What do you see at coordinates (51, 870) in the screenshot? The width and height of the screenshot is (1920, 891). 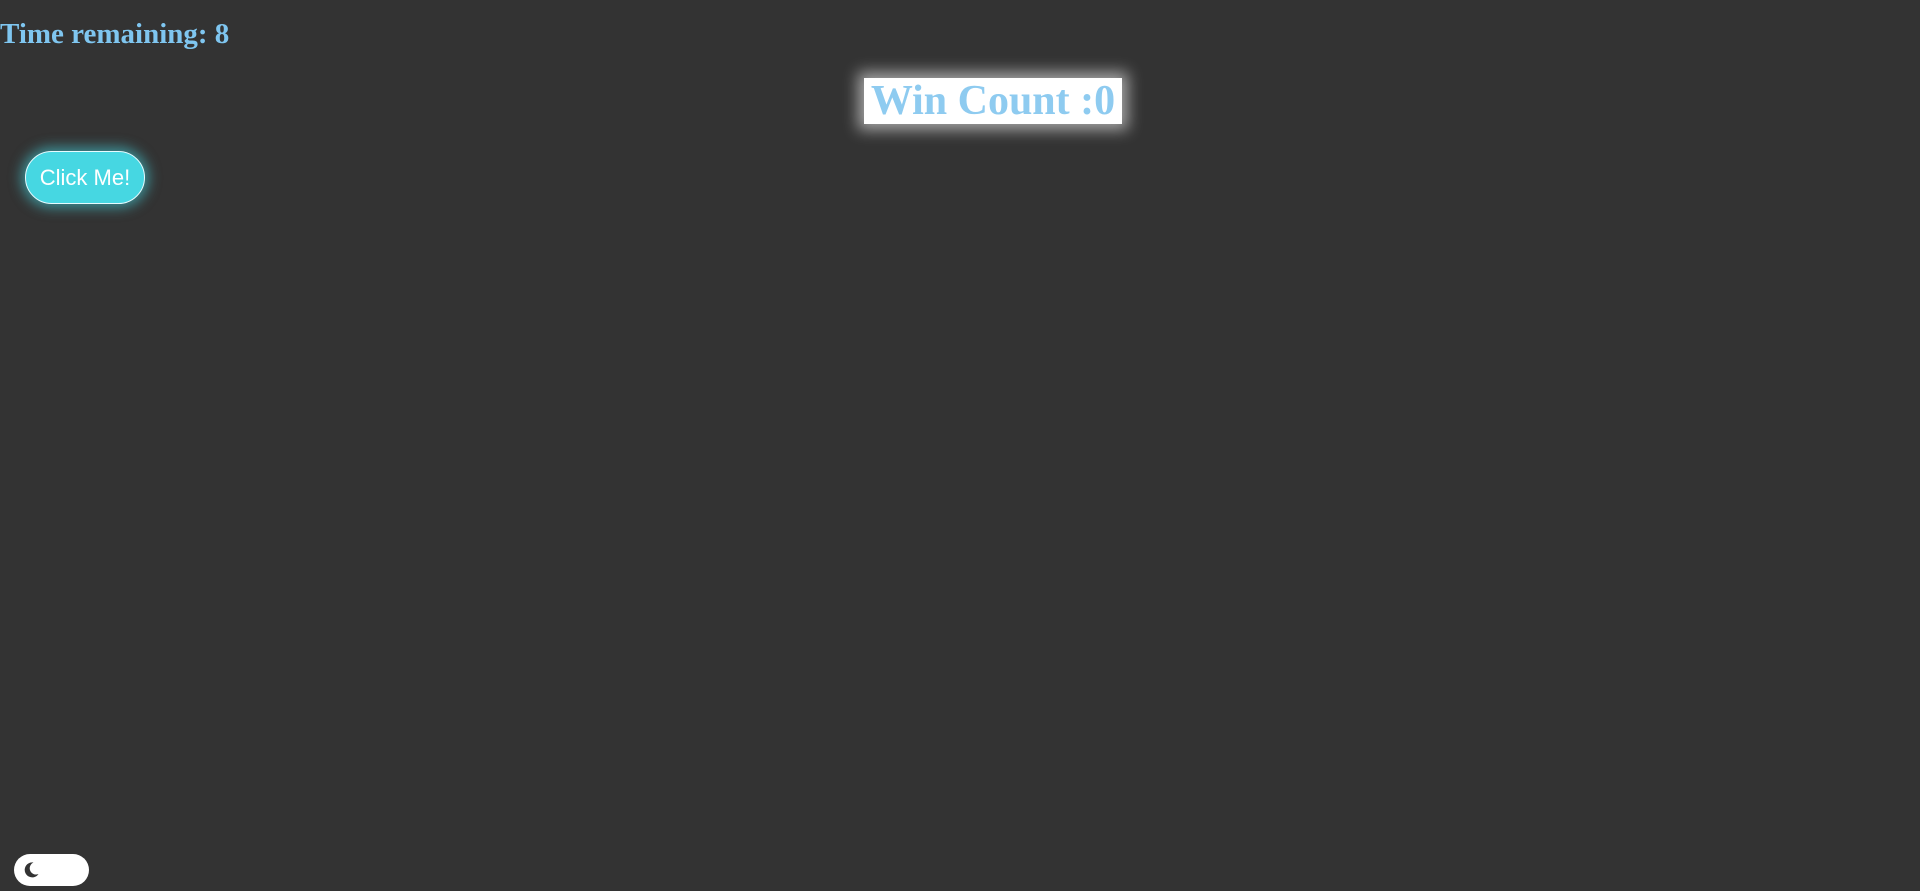 I see `theme-toggle` at bounding box center [51, 870].